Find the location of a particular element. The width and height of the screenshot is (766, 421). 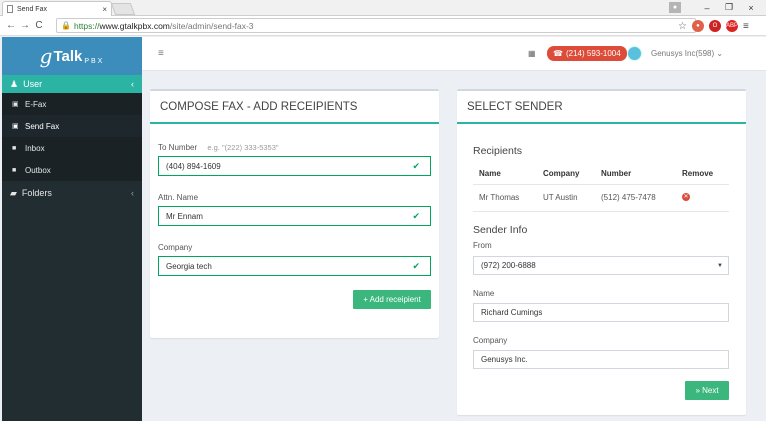

compose-card-title: COMPOSE FAX - ADD RECEIPIENTS is located at coordinates (294, 107).